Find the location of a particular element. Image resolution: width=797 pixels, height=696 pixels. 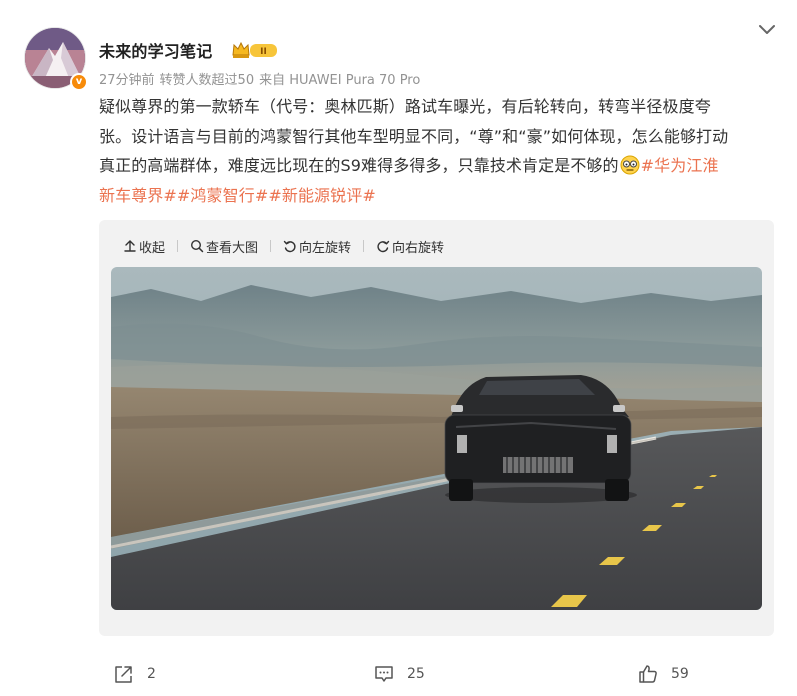

verified-v-icon: v is located at coordinates (79, 82).